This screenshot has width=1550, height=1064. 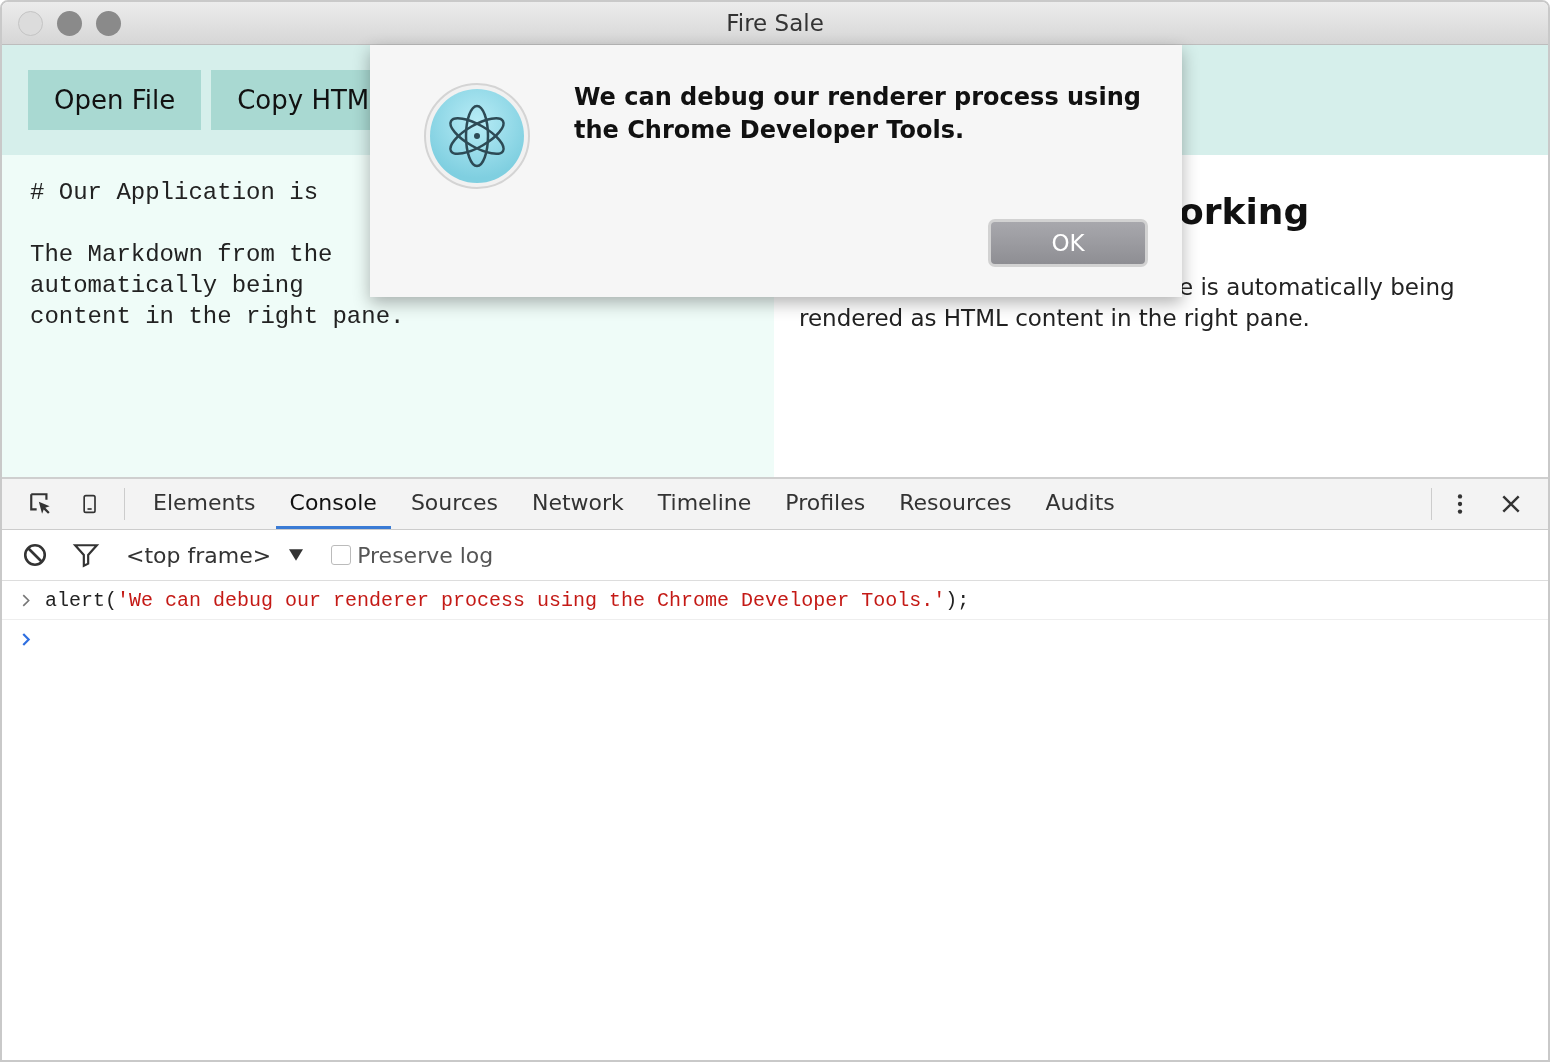 I want to click on atom-icon, so click(x=477, y=136).